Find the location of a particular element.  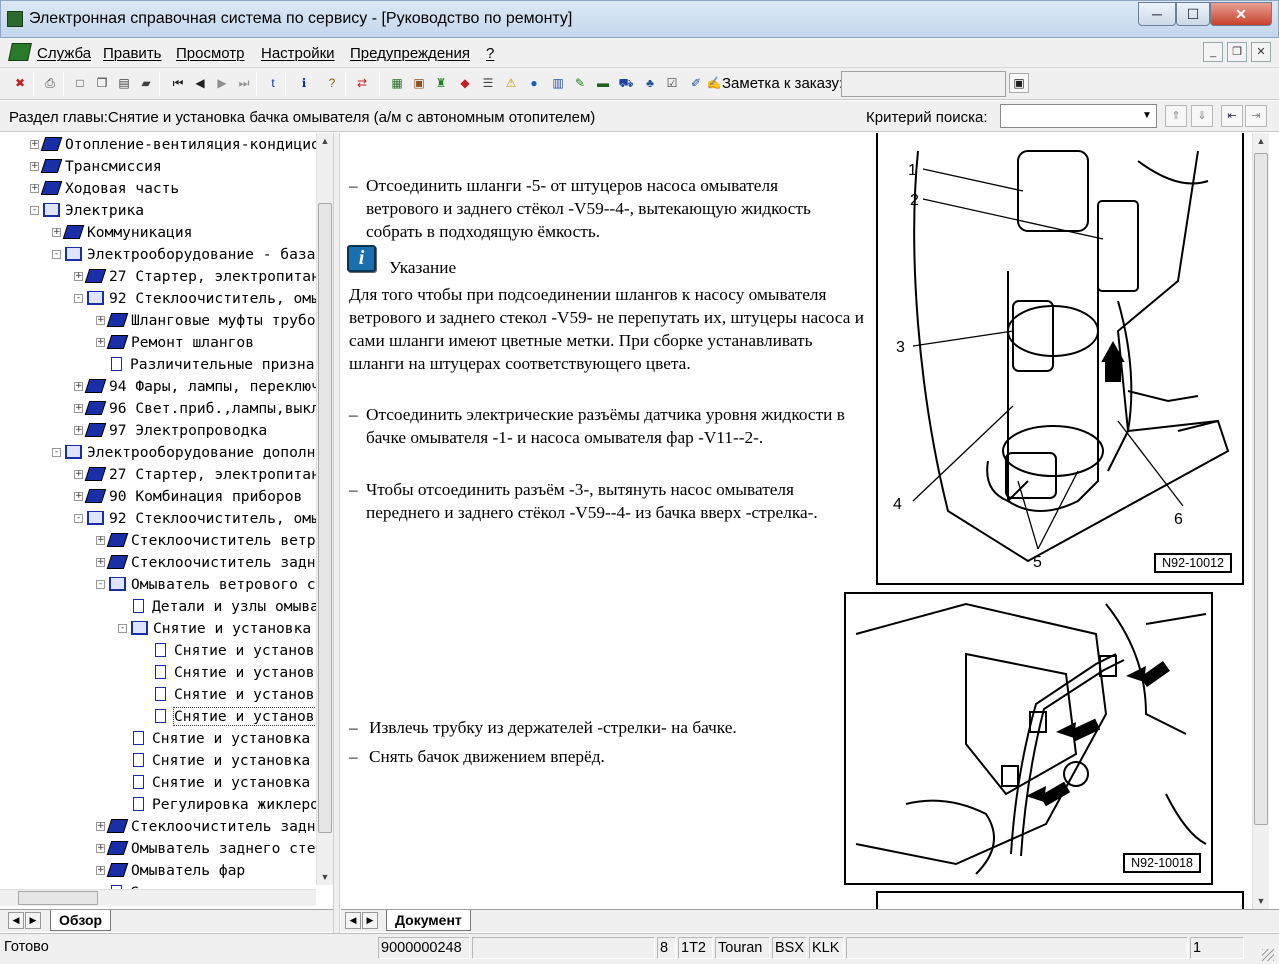

first-icon: ⏮ is located at coordinates (178, 83).